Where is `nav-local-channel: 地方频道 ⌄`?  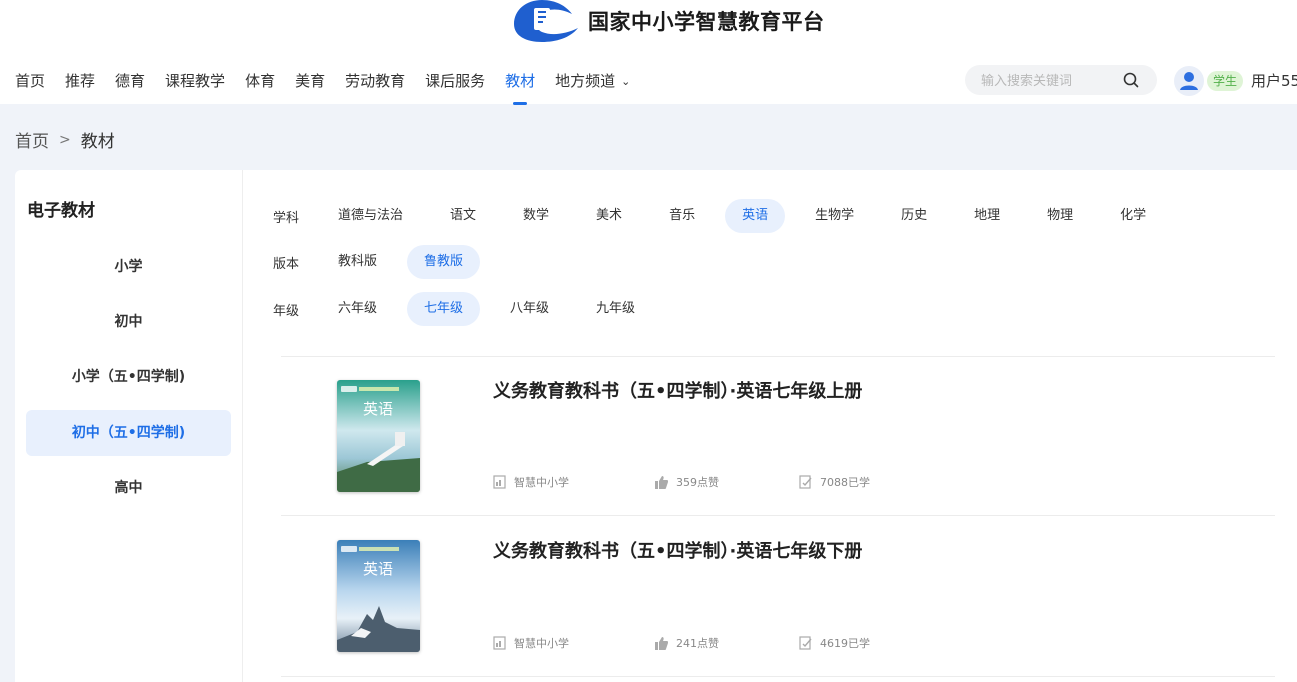
nav-local-channel: 地方频道 ⌄ is located at coordinates (592, 80).